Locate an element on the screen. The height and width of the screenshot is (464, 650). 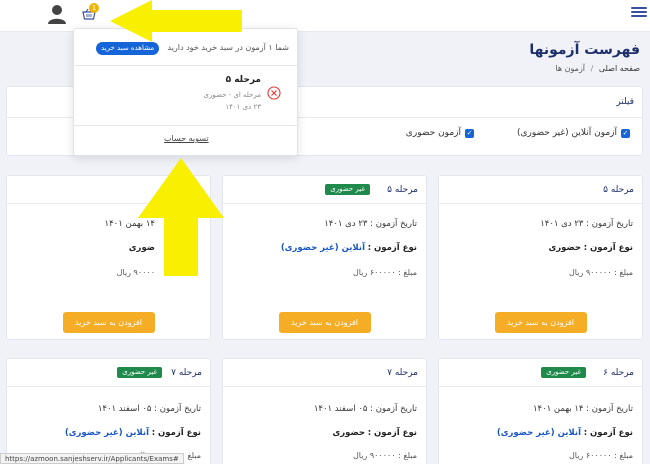
breadcrumb: صفحه اصلی / آزمون ها is located at coordinates (597, 68).